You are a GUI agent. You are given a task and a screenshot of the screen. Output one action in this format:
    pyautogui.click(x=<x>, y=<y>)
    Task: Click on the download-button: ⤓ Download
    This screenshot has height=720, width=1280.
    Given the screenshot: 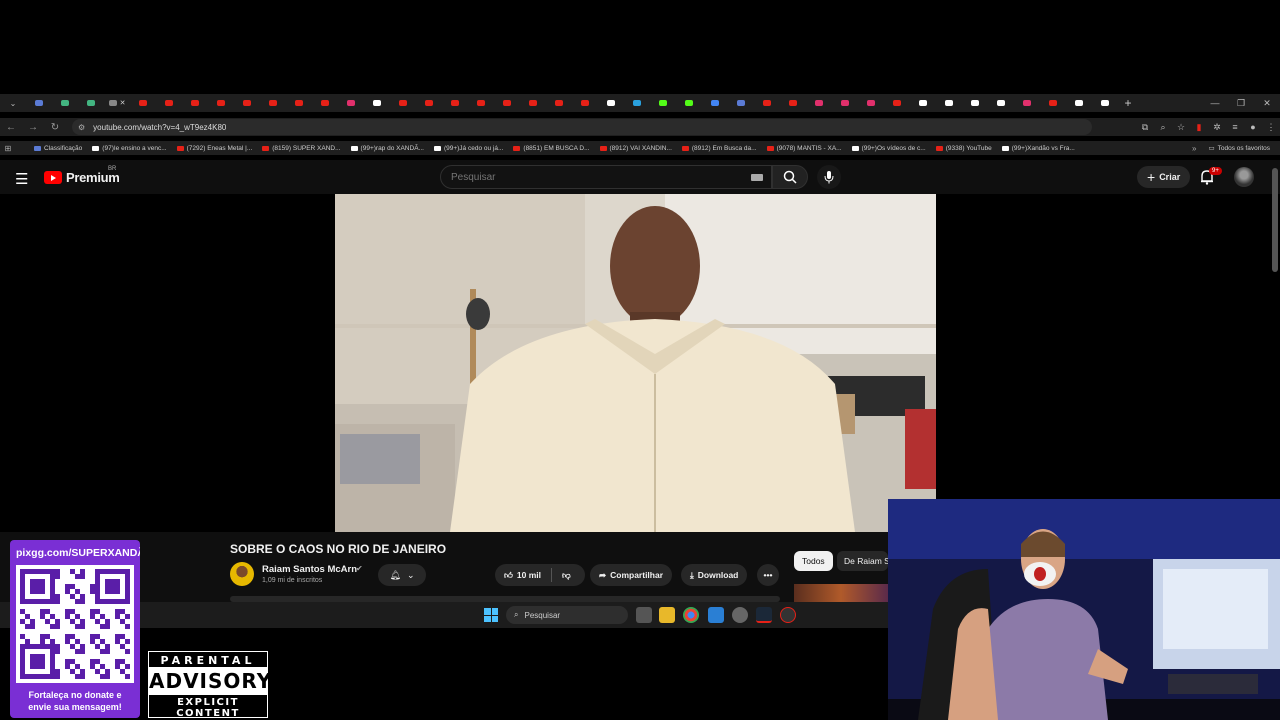 What is the action you would take?
    pyautogui.click(x=714, y=575)
    